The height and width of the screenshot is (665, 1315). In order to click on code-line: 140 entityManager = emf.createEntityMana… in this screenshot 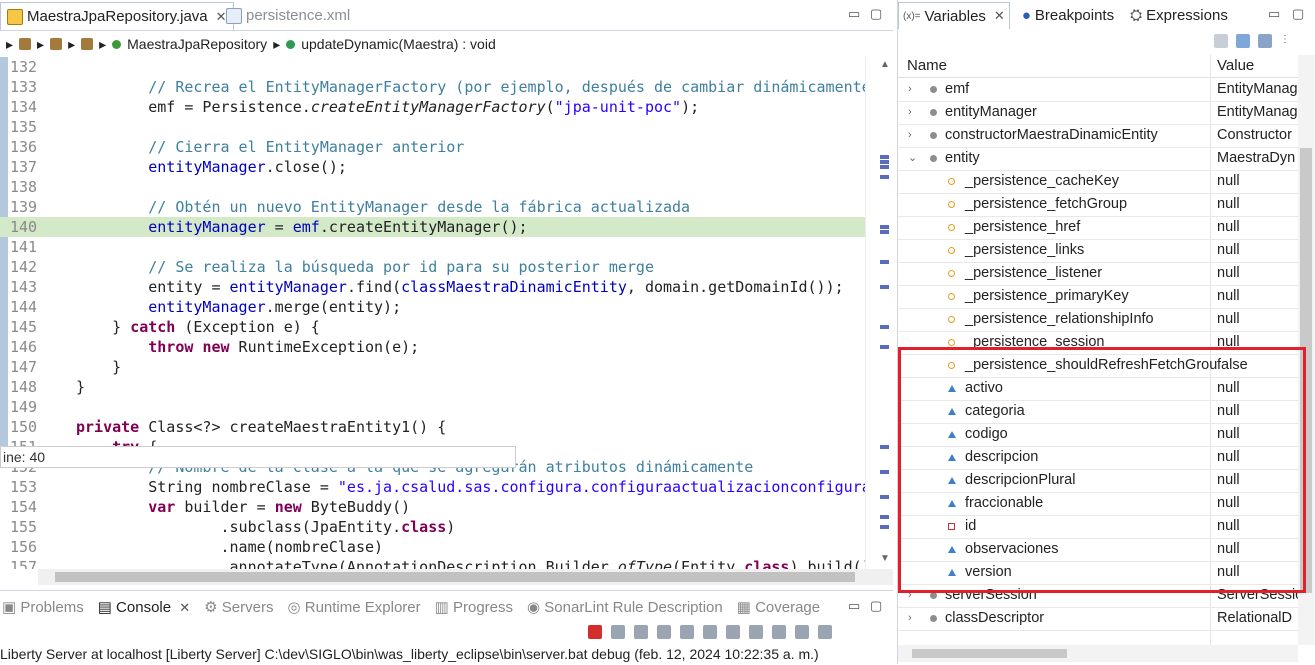, I will do `click(432, 227)`.